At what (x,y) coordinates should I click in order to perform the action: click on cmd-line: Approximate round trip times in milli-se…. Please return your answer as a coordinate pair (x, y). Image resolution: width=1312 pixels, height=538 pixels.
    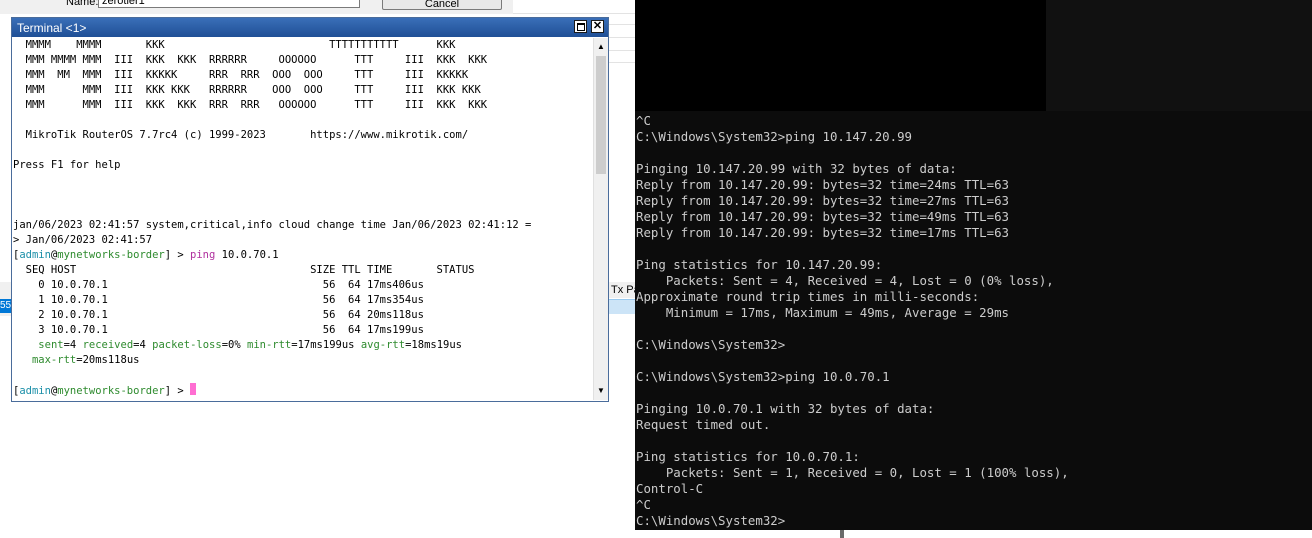
    Looking at the image, I should click on (808, 296).